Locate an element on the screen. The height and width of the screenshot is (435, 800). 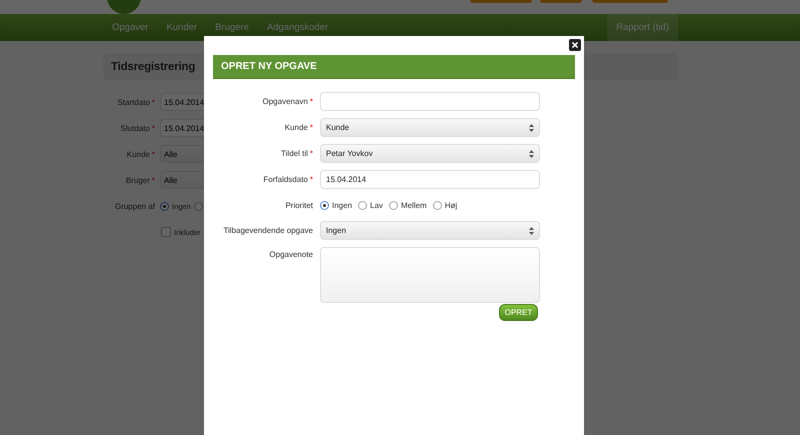
page-title: Tidsregistrering is located at coordinates (153, 66).